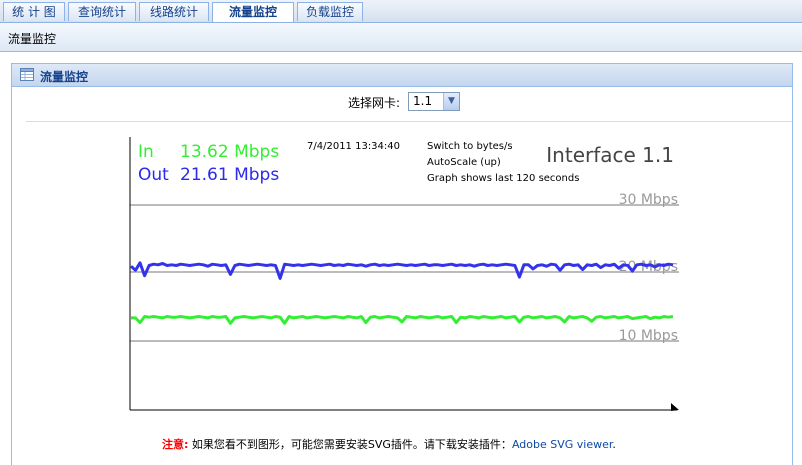  What do you see at coordinates (648, 200) in the screenshot?
I see `gridline-label-30: 30 Mbps` at bounding box center [648, 200].